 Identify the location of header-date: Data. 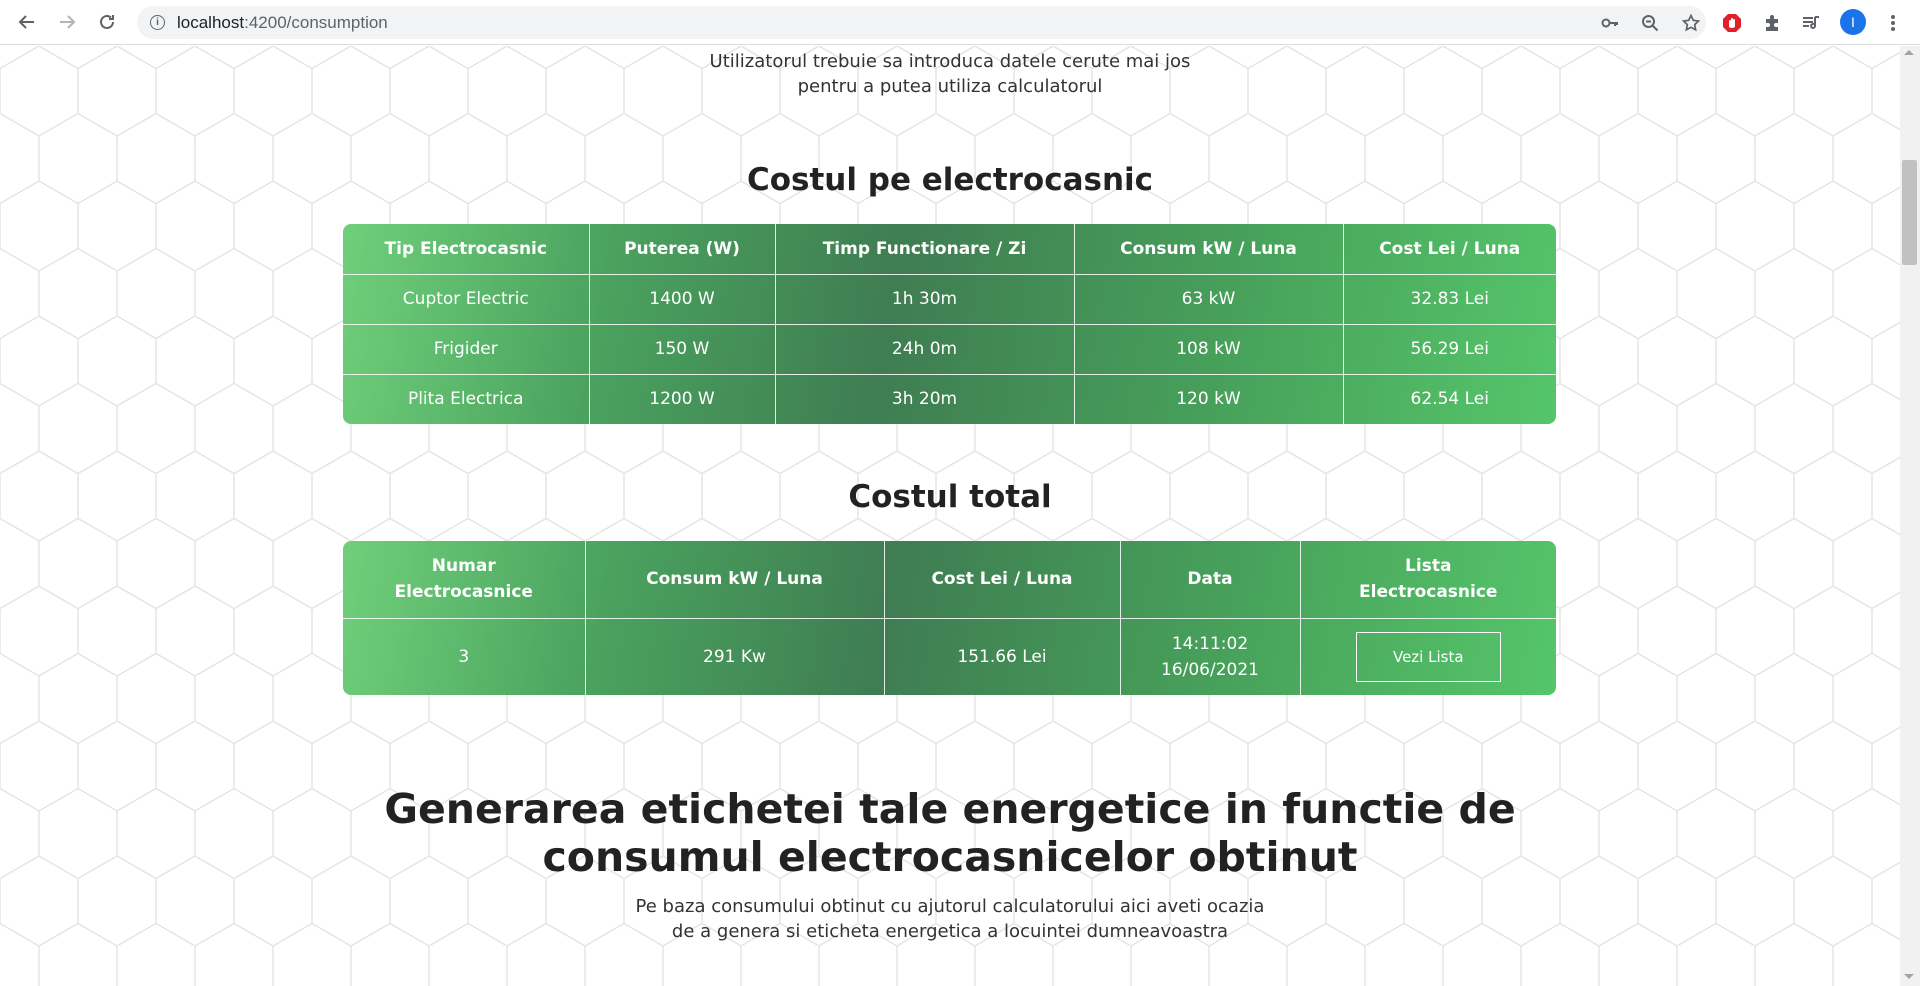
(1210, 580).